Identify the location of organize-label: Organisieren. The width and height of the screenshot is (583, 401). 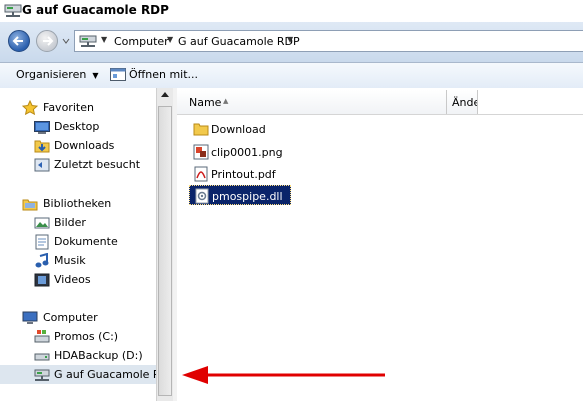
(51, 74).